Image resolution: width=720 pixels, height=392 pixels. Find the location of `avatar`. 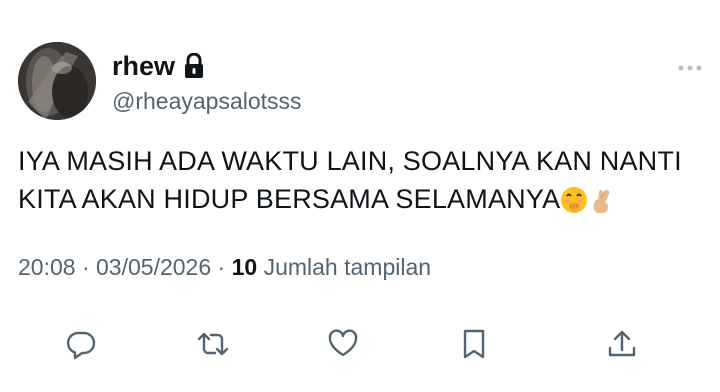

avatar is located at coordinates (57, 81).